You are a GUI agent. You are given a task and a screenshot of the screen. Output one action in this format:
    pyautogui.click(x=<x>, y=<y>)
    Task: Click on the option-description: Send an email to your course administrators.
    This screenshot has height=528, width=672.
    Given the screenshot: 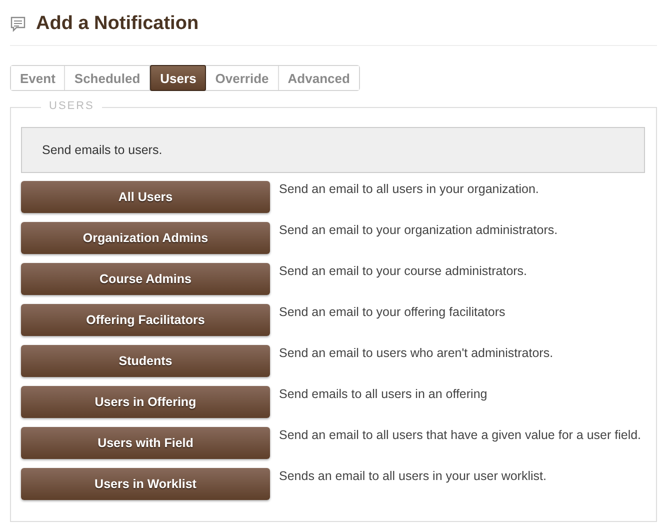 What is the action you would take?
    pyautogui.click(x=403, y=271)
    